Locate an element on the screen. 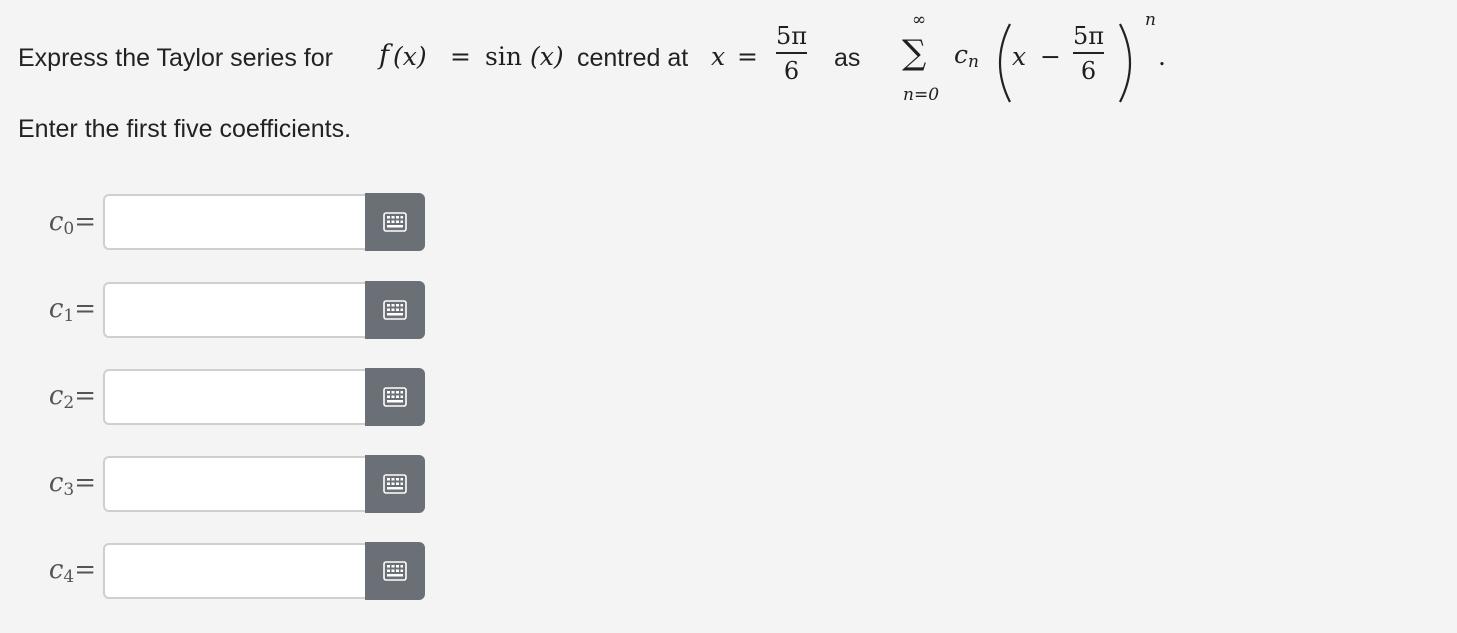  math-keyboard-button-c1 is located at coordinates (395, 310).